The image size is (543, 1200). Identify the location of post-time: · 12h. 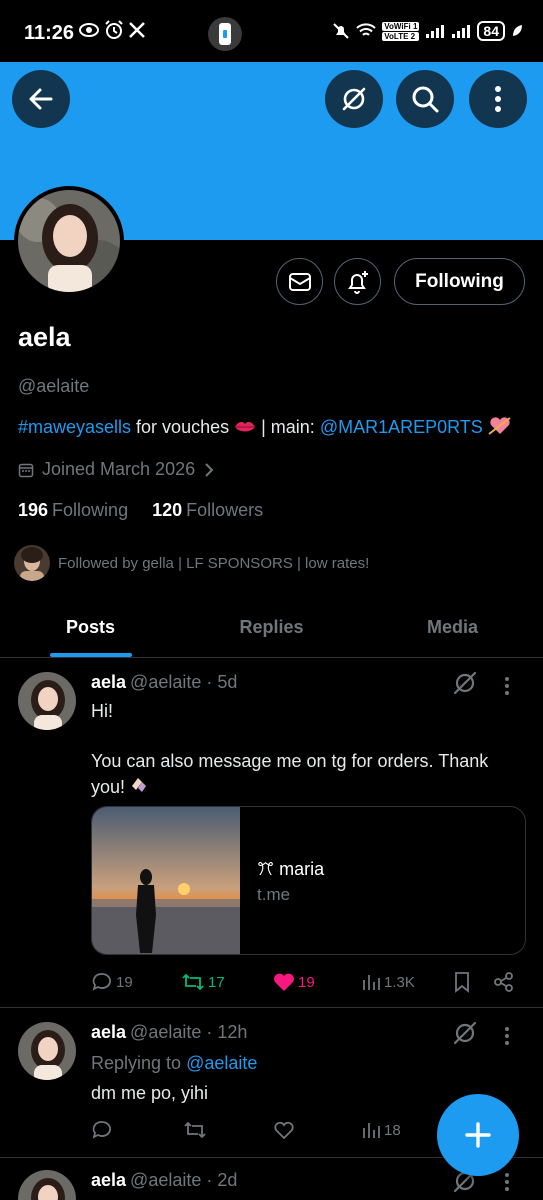
(227, 1032).